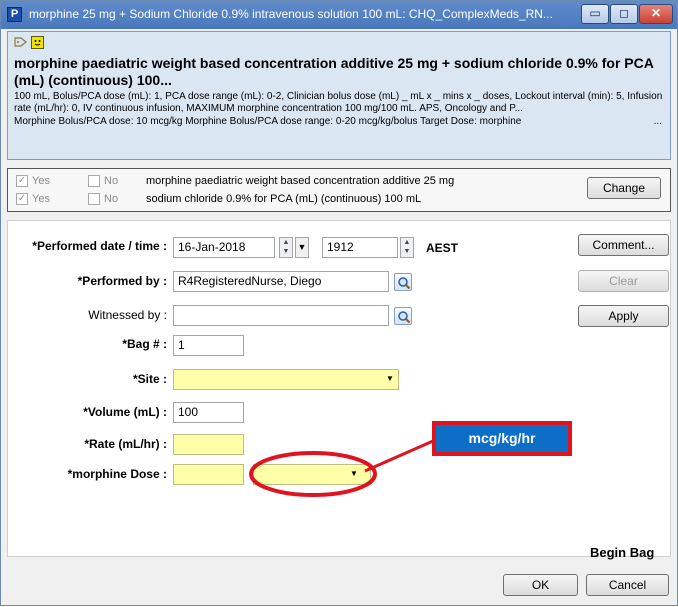  What do you see at coordinates (208, 345) in the screenshot?
I see `bag-number-input: 1` at bounding box center [208, 345].